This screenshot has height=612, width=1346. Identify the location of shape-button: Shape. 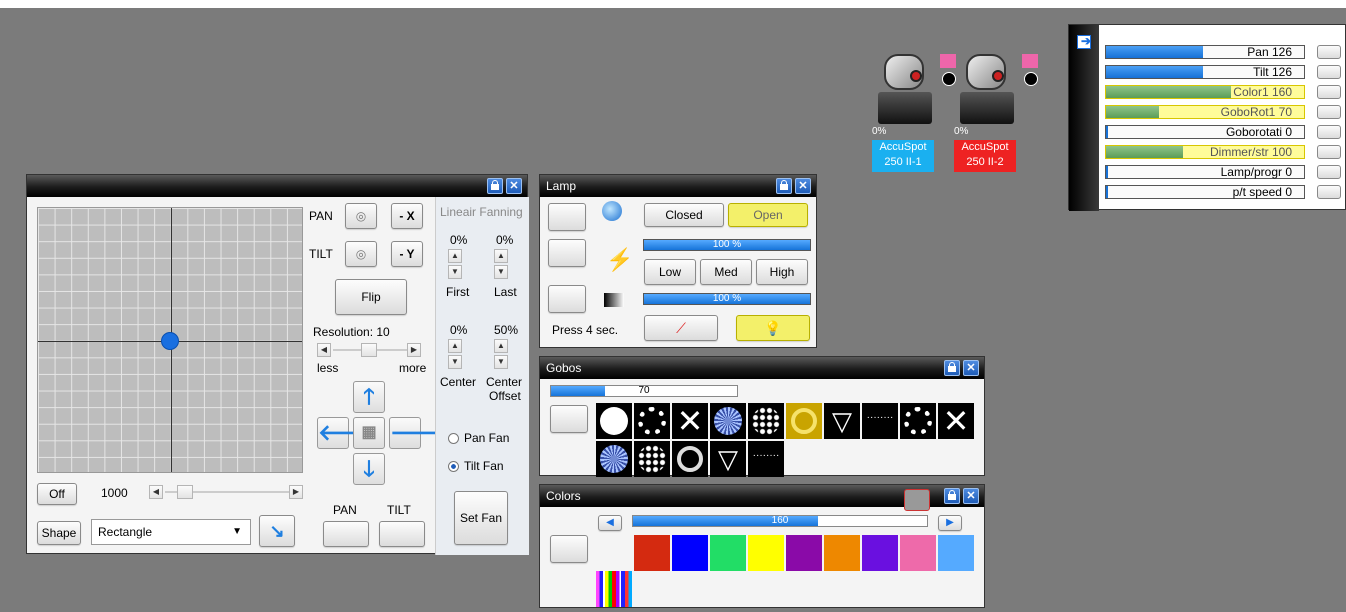
(59, 533).